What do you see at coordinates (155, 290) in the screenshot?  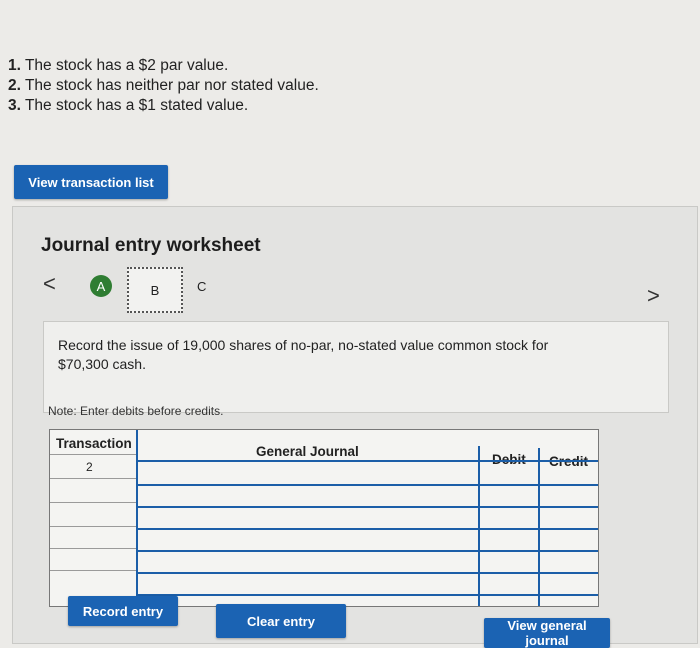 I see `step-tab-b: B` at bounding box center [155, 290].